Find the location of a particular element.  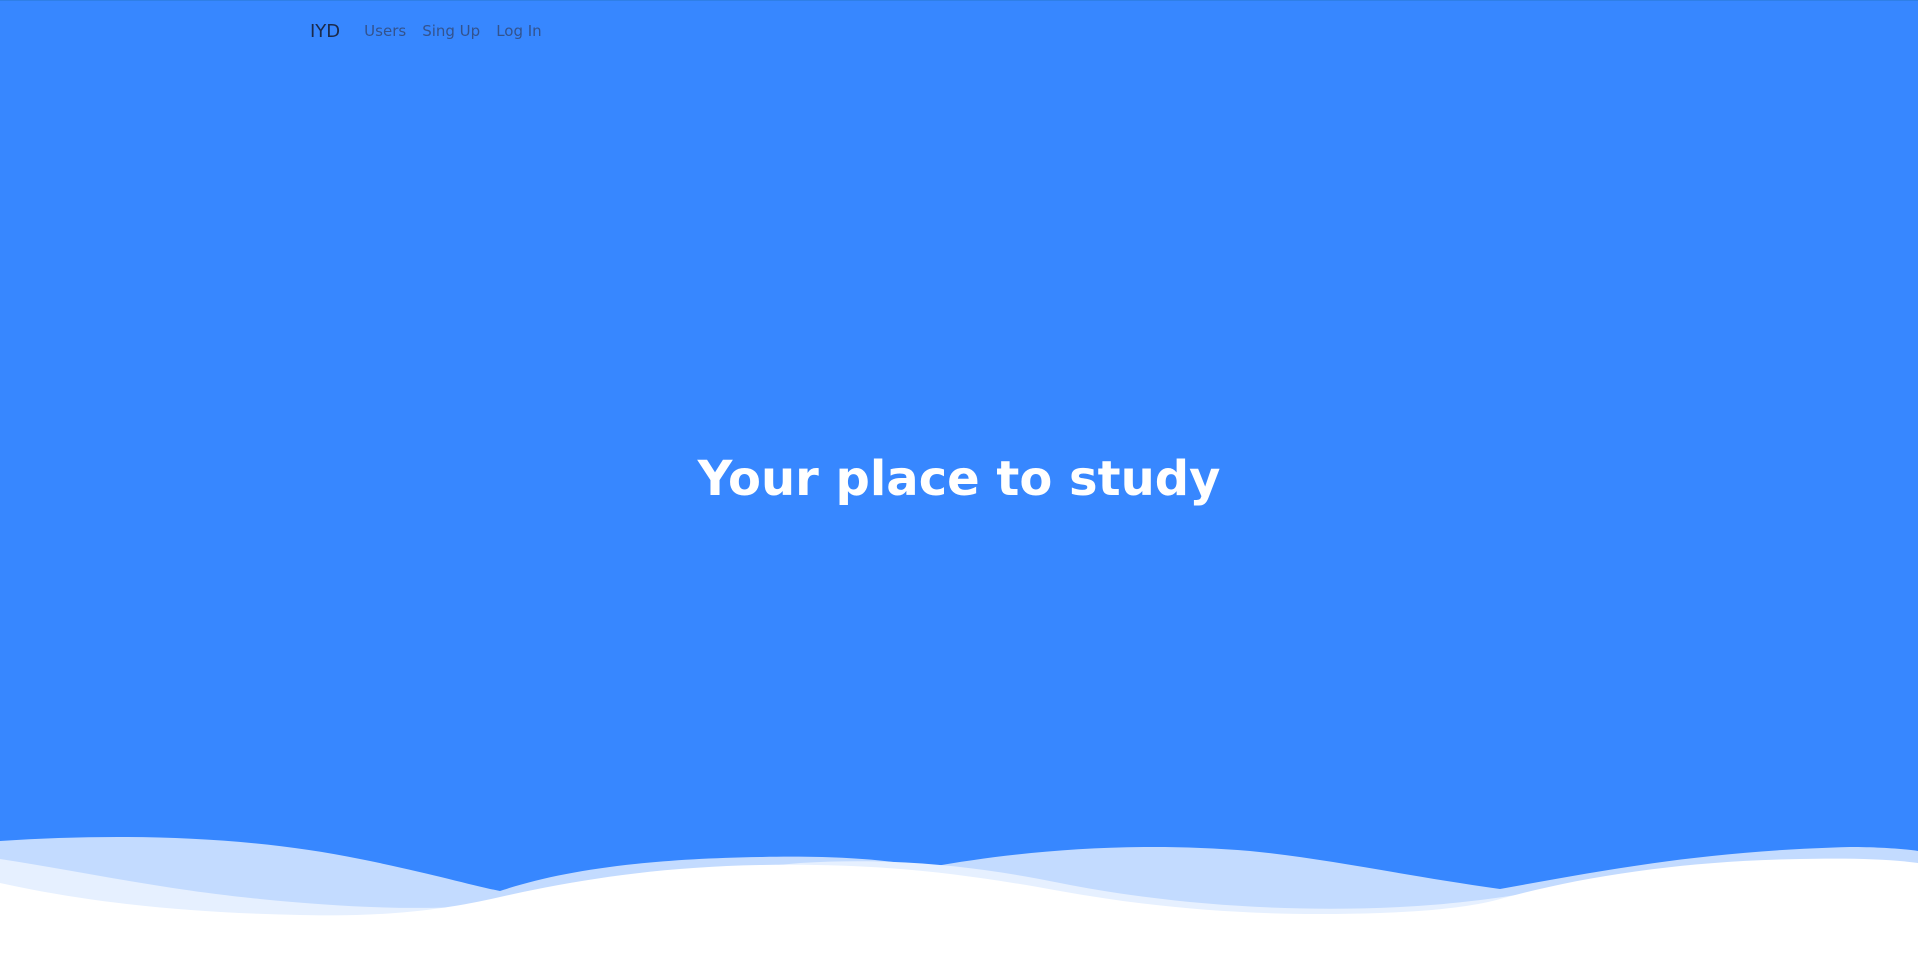

hero-headline: Your place to study is located at coordinates (959, 479).